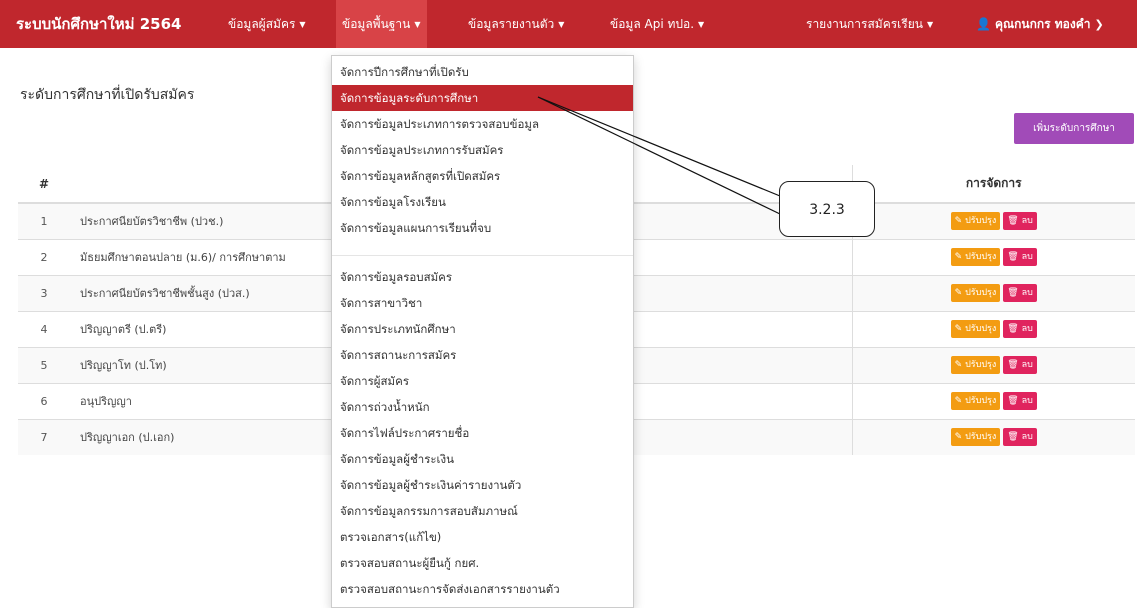 Image resolution: width=1137 pixels, height=608 pixels. What do you see at coordinates (482, 329) in the screenshot?
I see `menu-item-student-type: จัดการประเภทนักศึกษา` at bounding box center [482, 329].